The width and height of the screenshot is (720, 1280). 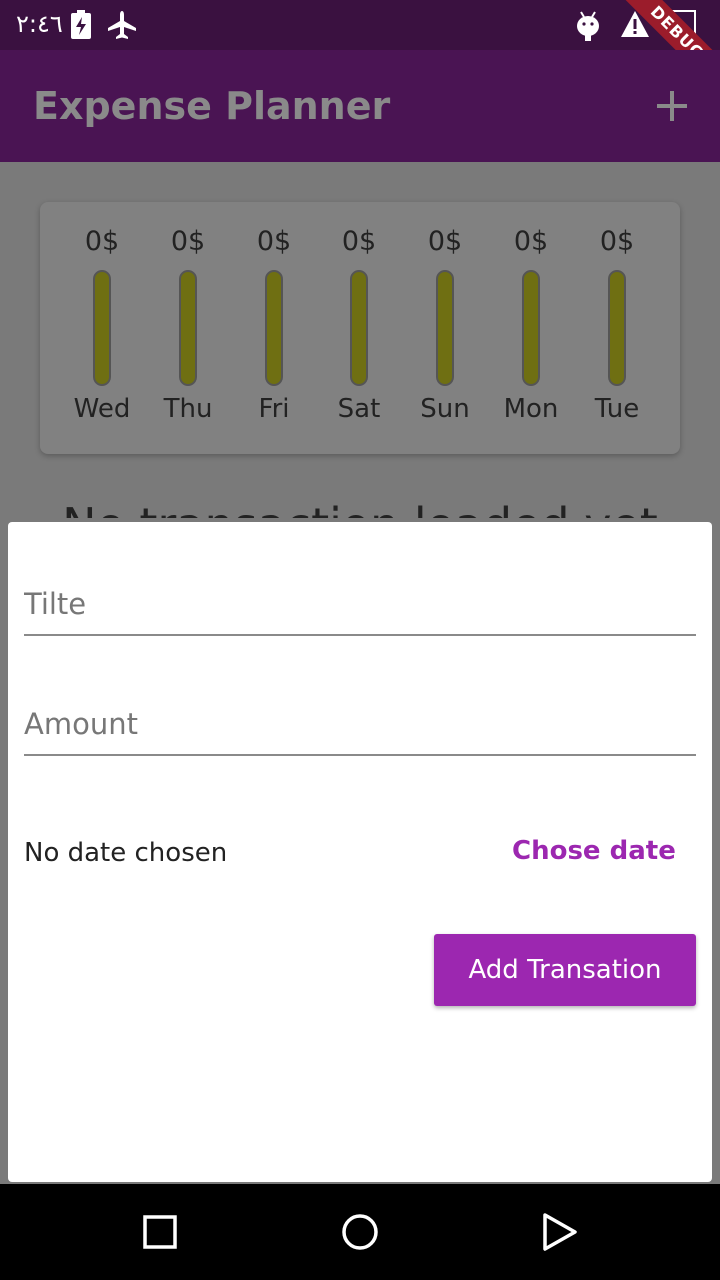 I want to click on bar-day: Sat, so click(x=359, y=409).